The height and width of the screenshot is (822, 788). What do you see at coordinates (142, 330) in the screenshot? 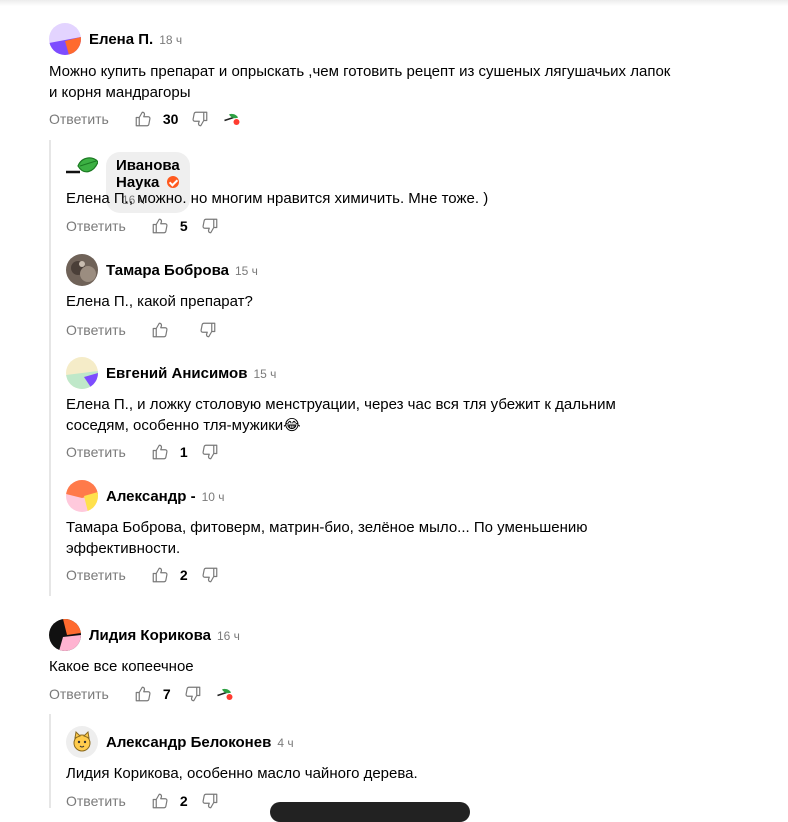
I see `comment-actions: Ответить` at bounding box center [142, 330].